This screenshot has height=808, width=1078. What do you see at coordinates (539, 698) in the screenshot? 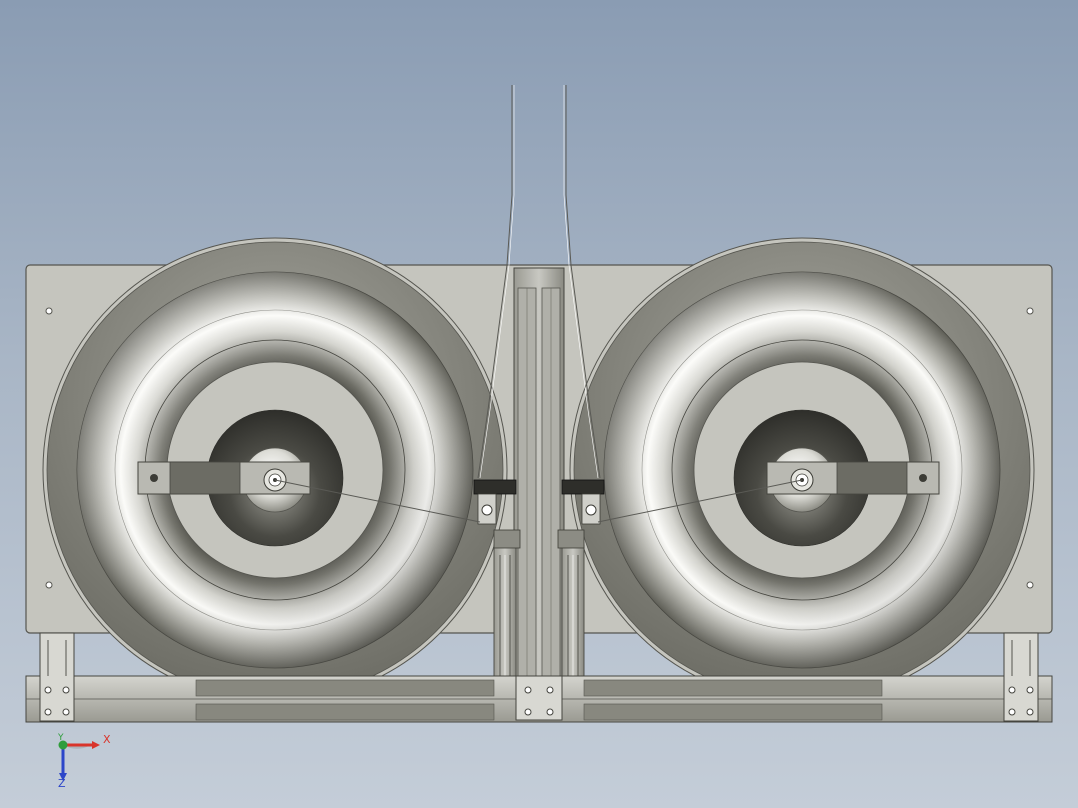
I see `center-post-blocks` at bounding box center [539, 698].